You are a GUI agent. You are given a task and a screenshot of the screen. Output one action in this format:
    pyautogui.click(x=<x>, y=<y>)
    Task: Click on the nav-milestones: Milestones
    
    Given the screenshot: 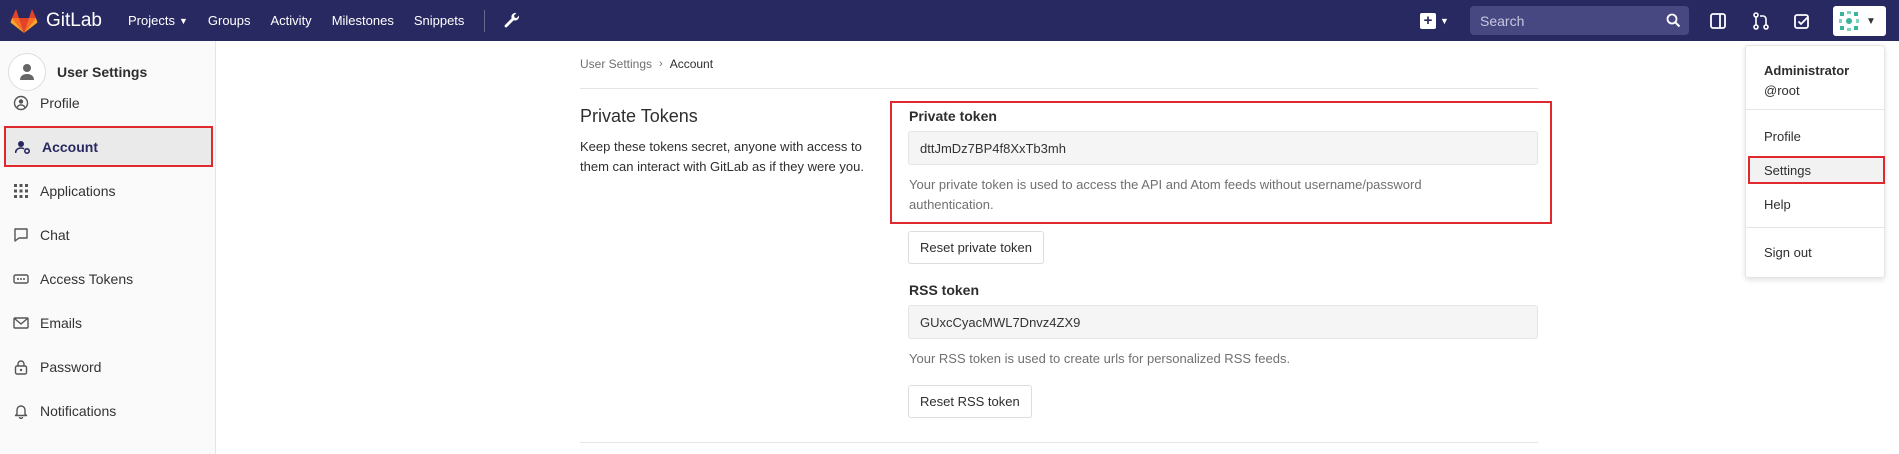 What is the action you would take?
    pyautogui.click(x=363, y=20)
    